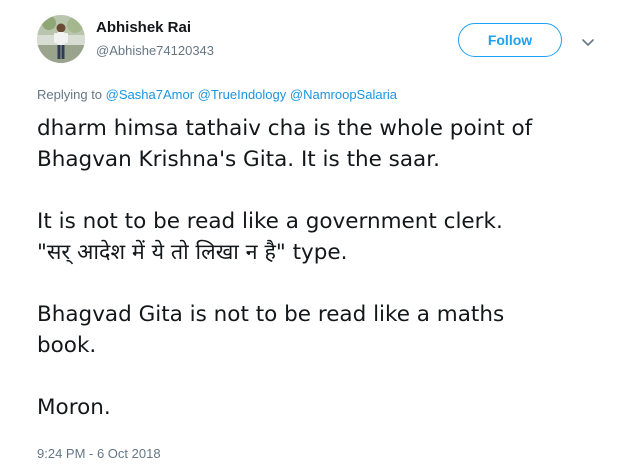 This screenshot has height=465, width=637. Describe the element at coordinates (74, 407) in the screenshot. I see `tweet-line: Moron.` at that location.